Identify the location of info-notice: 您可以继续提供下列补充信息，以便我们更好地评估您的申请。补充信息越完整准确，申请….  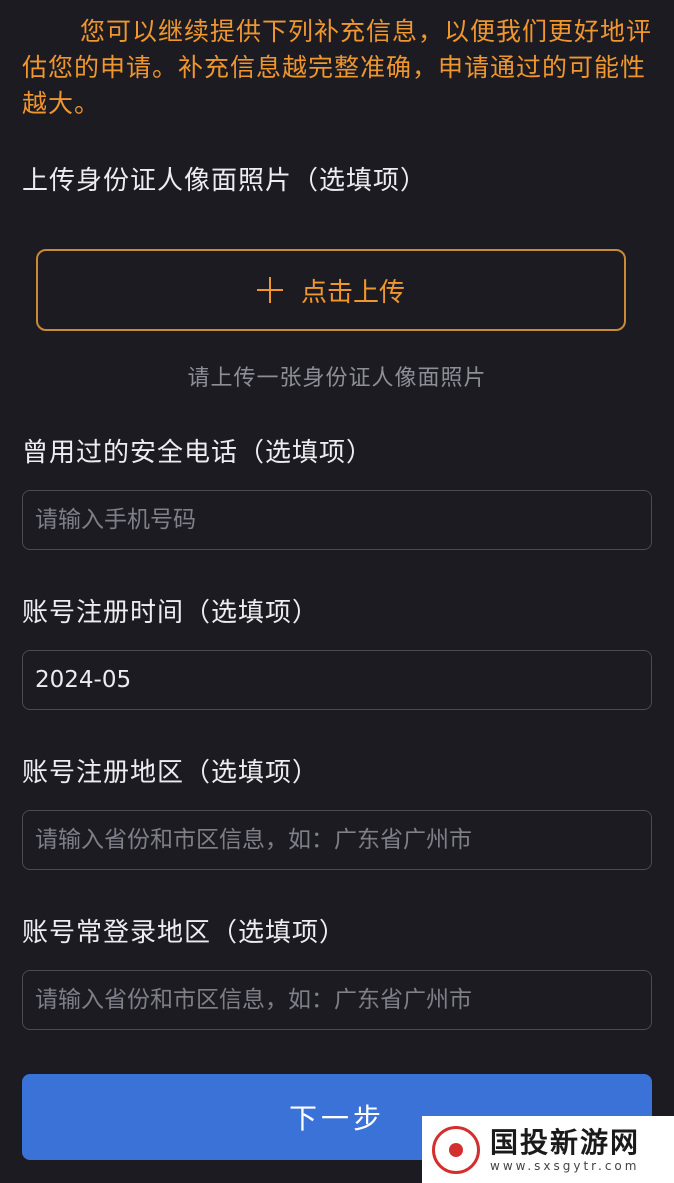
(337, 67).